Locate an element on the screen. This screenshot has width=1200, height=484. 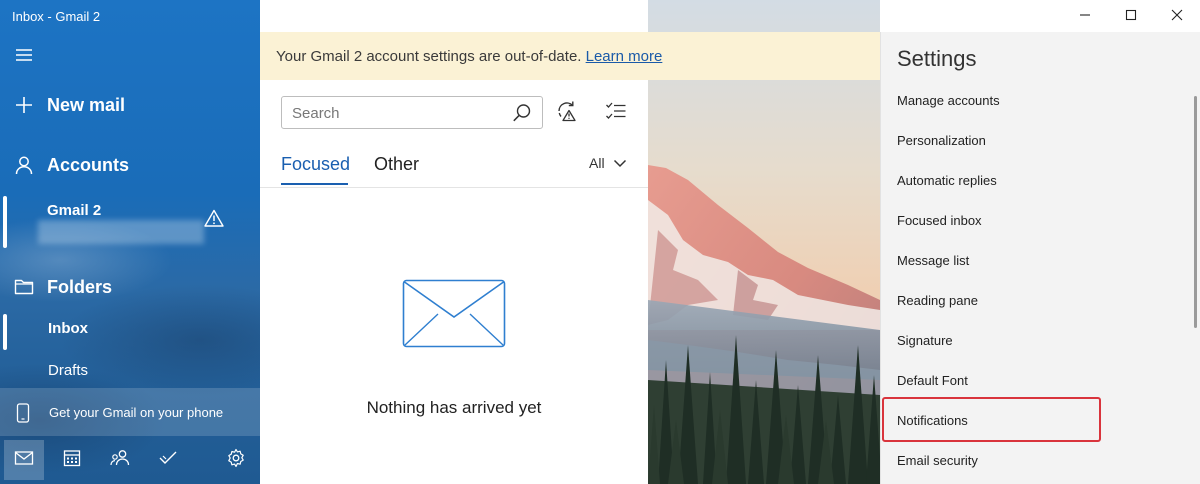
todo-nav-button is located at coordinates (168, 460).